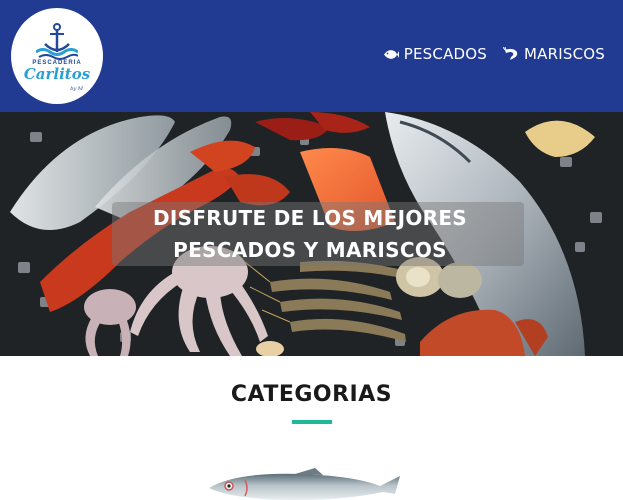  Describe the element at coordinates (57, 41) in the screenshot. I see `anchor-icon` at that location.